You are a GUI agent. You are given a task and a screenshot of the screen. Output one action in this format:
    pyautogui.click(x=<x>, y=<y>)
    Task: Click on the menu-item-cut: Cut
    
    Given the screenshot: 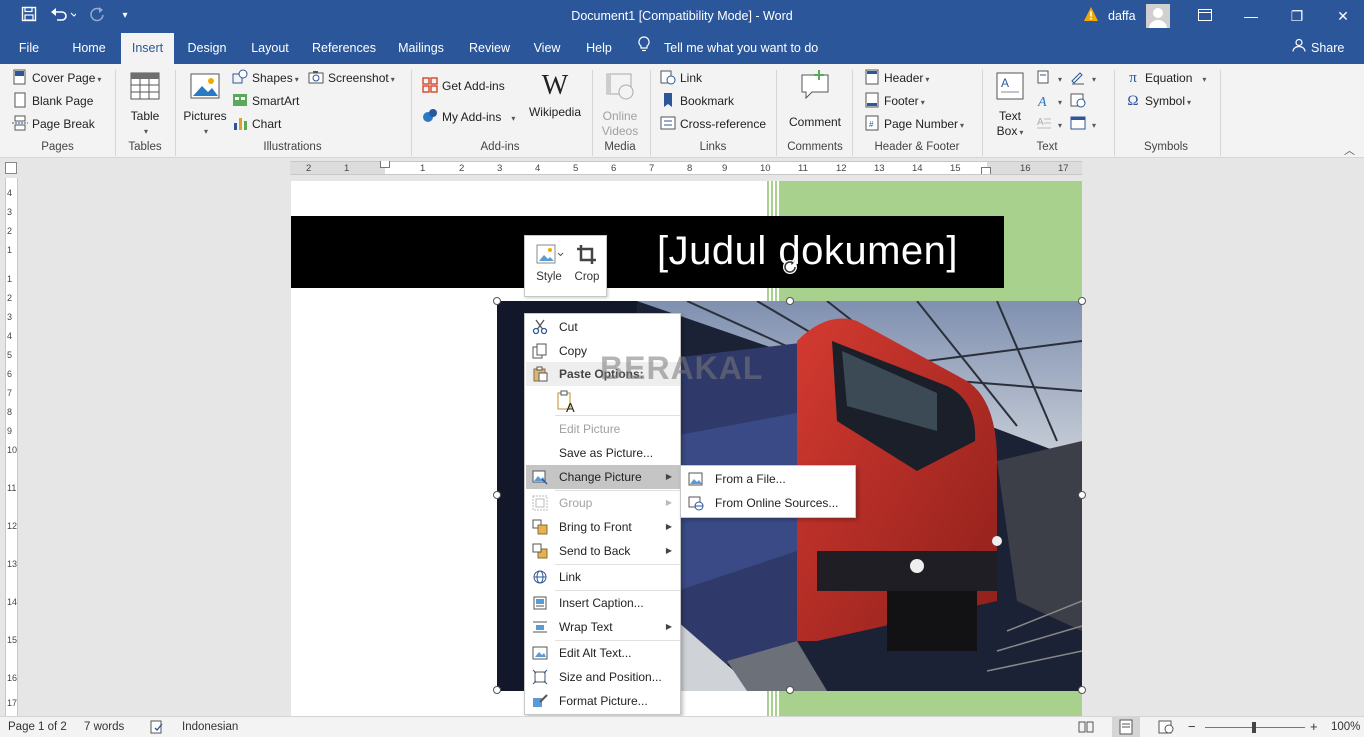 What is the action you would take?
    pyautogui.click(x=603, y=327)
    